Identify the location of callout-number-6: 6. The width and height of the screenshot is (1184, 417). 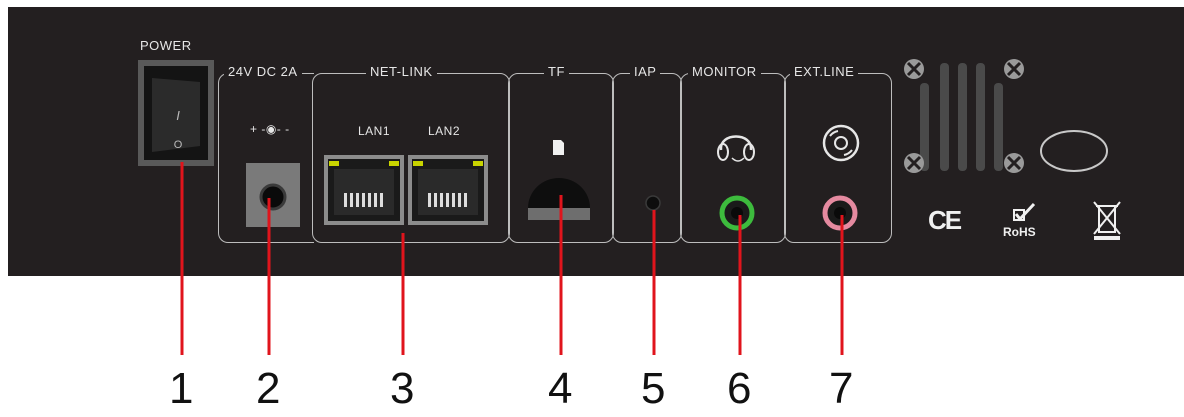
(739, 388).